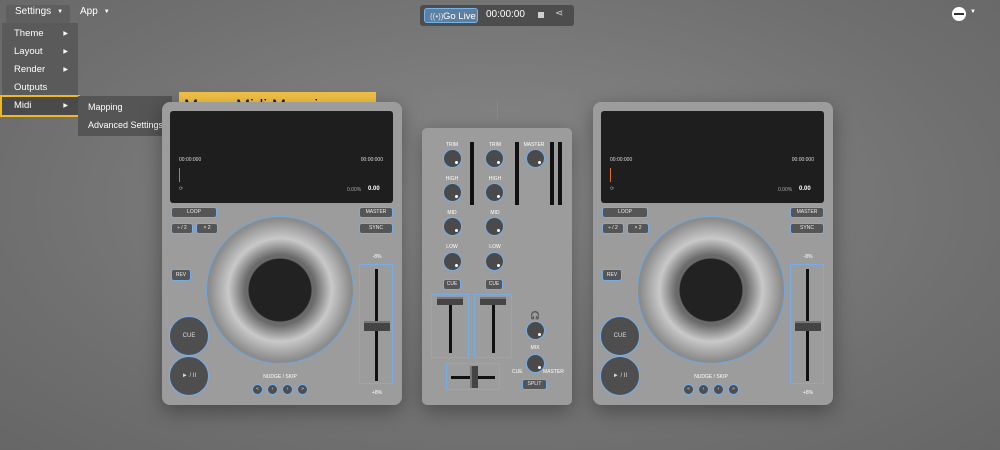 This screenshot has height=450, width=1000. What do you see at coordinates (494, 158) in the screenshot?
I see `trim-knob-b` at bounding box center [494, 158].